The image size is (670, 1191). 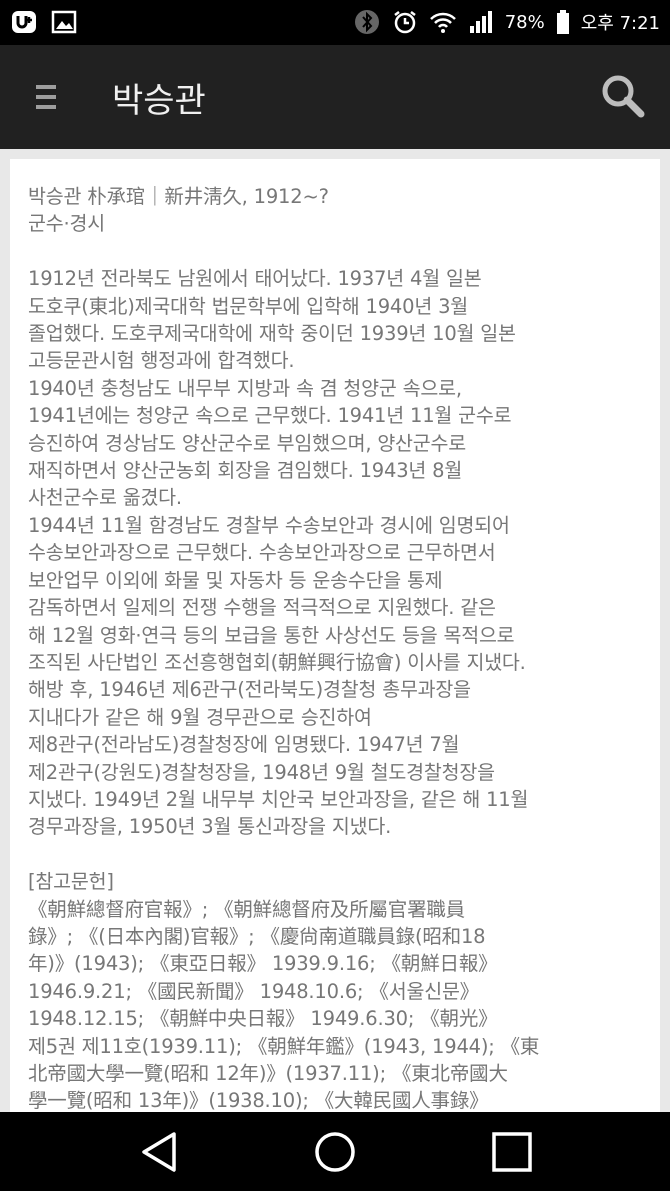 I want to click on menu-button, so click(x=47, y=97).